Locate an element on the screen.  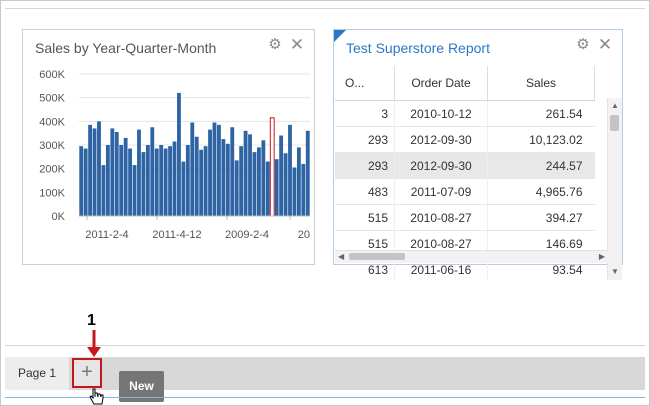
tab-page-1: Page 1 is located at coordinates (37, 373).